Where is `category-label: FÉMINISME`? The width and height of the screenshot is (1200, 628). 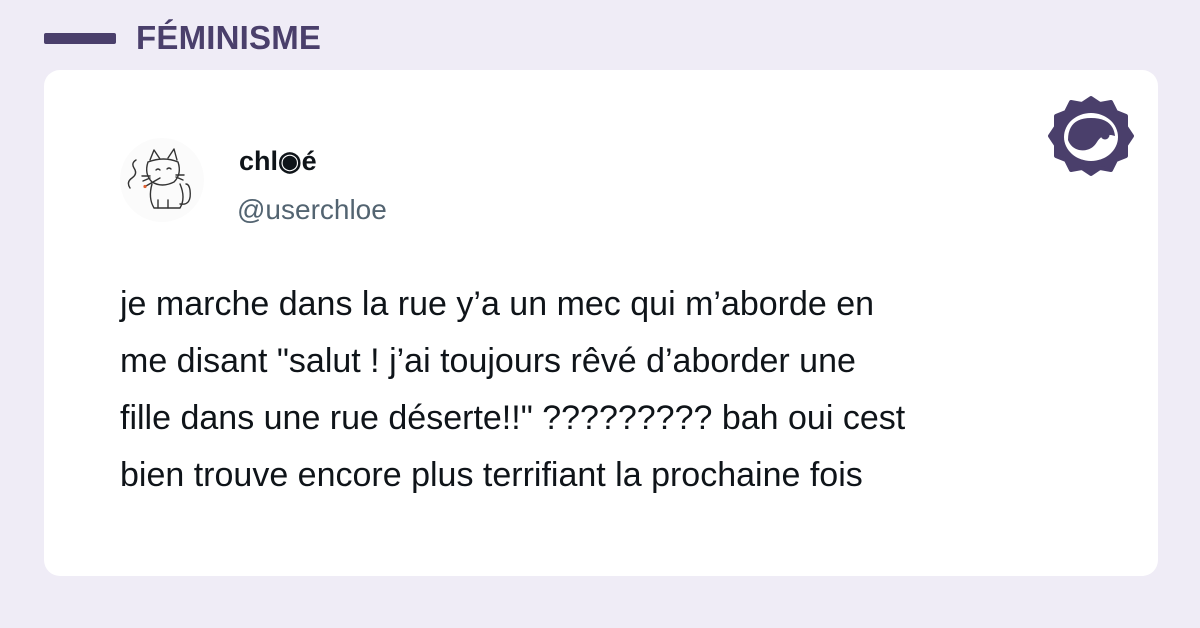
category-label: FÉMINISME is located at coordinates (229, 37).